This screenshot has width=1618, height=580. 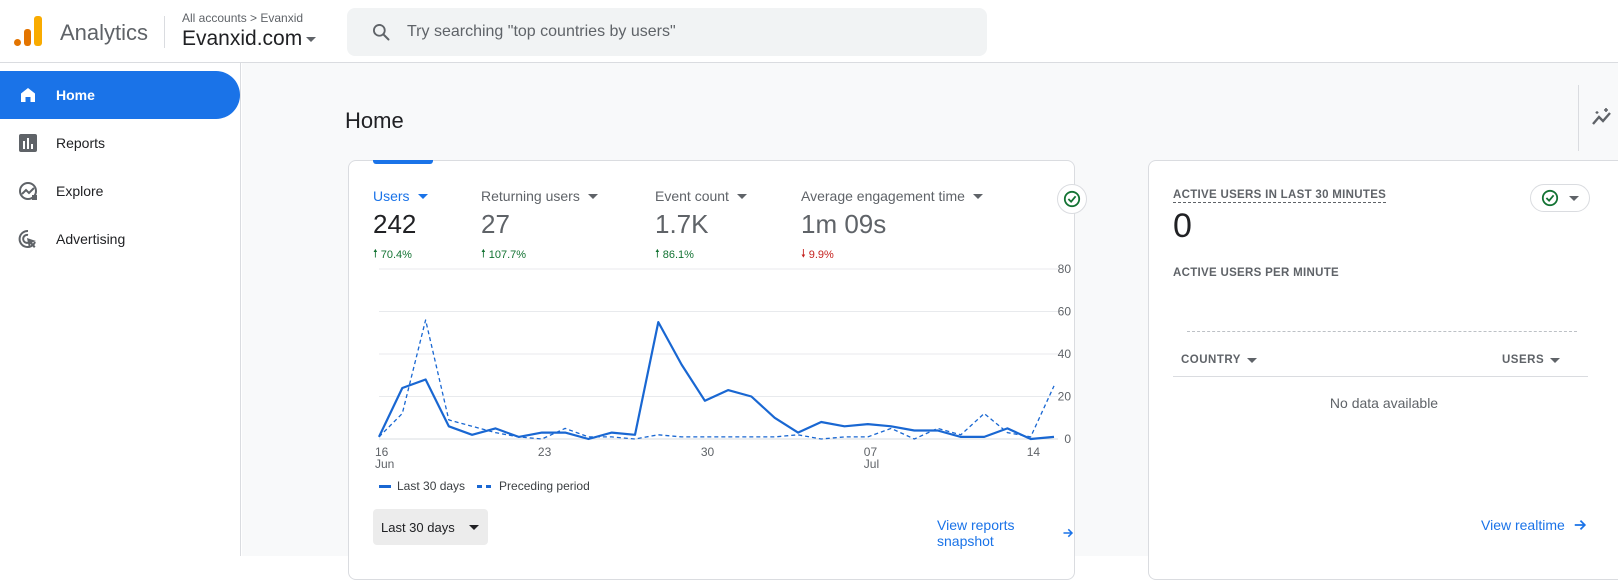 What do you see at coordinates (1256, 273) in the screenshot?
I see `realtime-subtitle: ACTIVE USERS PER MINUTE` at bounding box center [1256, 273].